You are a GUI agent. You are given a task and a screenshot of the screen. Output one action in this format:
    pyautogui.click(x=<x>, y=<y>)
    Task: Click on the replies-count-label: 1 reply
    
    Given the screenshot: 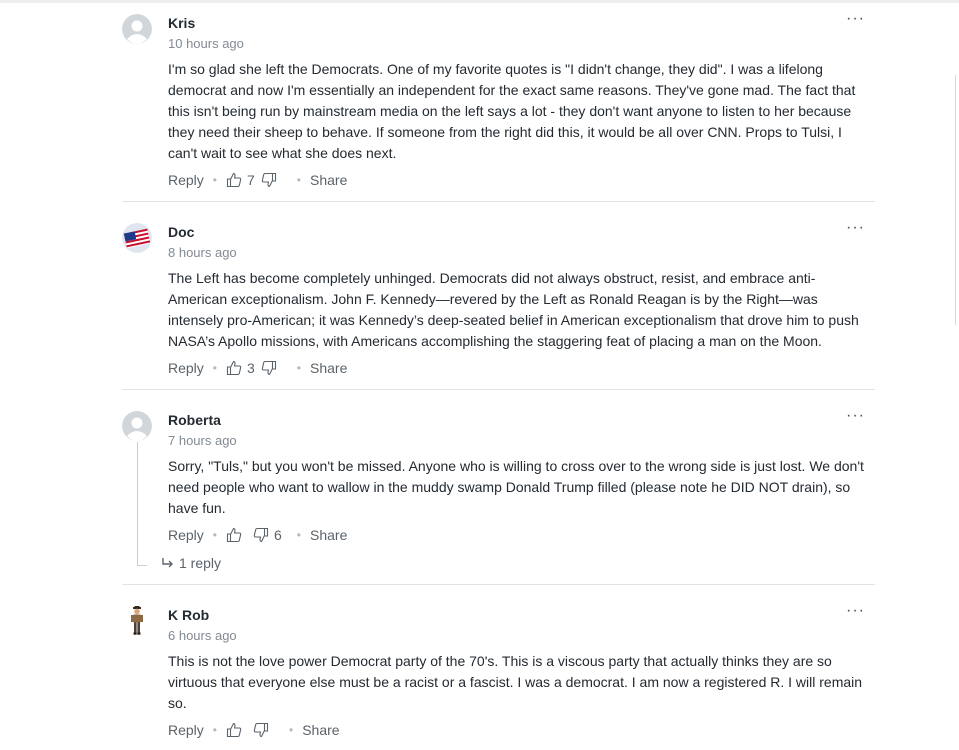 What is the action you would take?
    pyautogui.click(x=200, y=563)
    